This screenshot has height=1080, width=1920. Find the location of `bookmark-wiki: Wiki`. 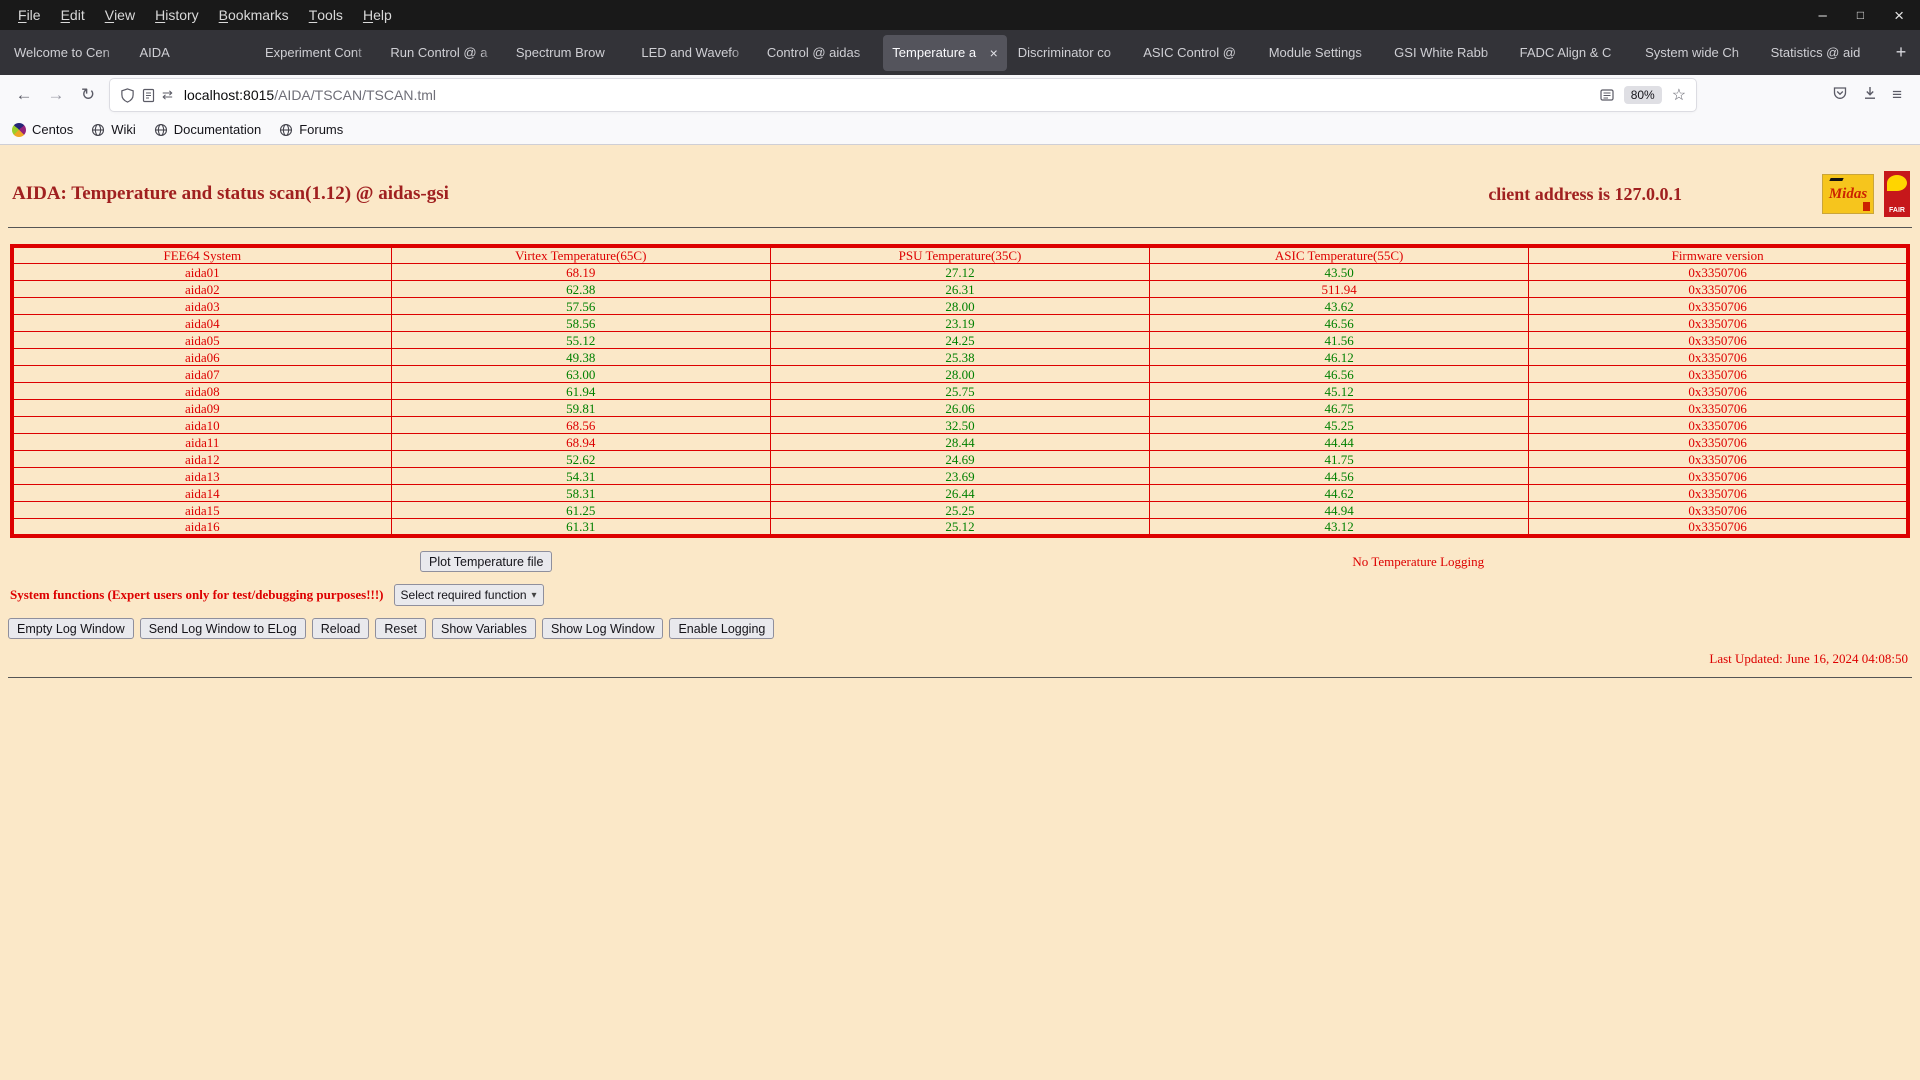

bookmark-wiki: Wiki is located at coordinates (113, 129).